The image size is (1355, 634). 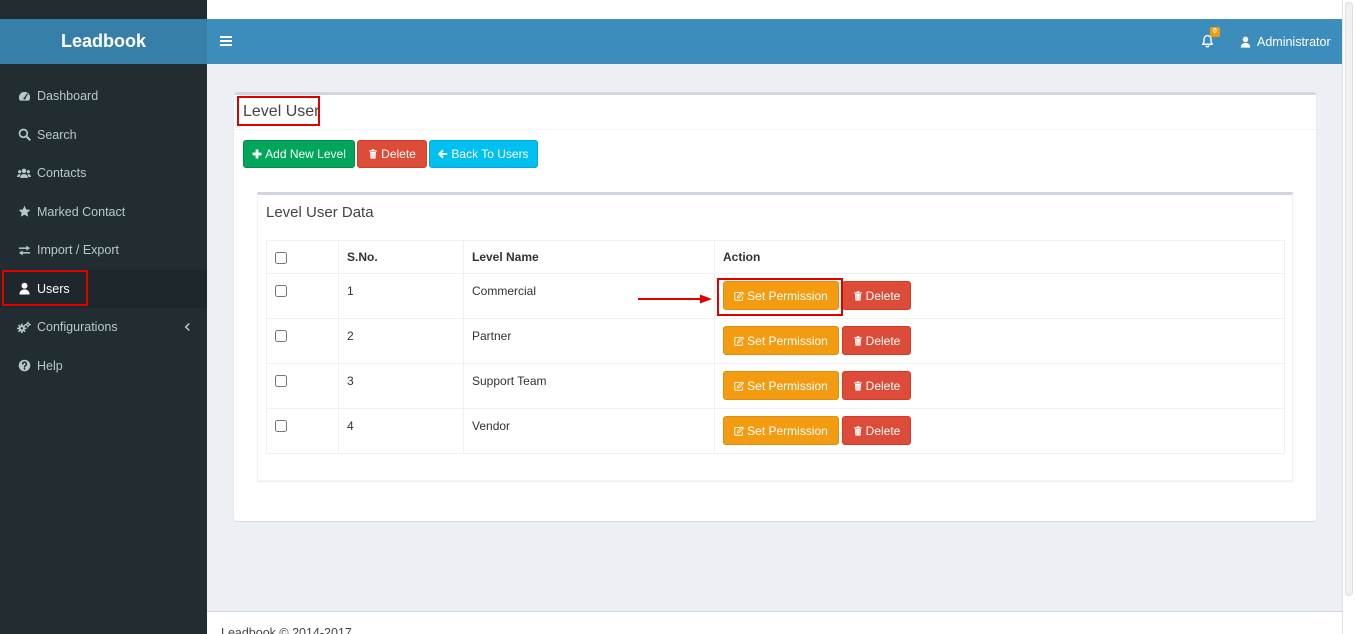 I want to click on add-new-level-label: Add New Level, so click(x=305, y=154).